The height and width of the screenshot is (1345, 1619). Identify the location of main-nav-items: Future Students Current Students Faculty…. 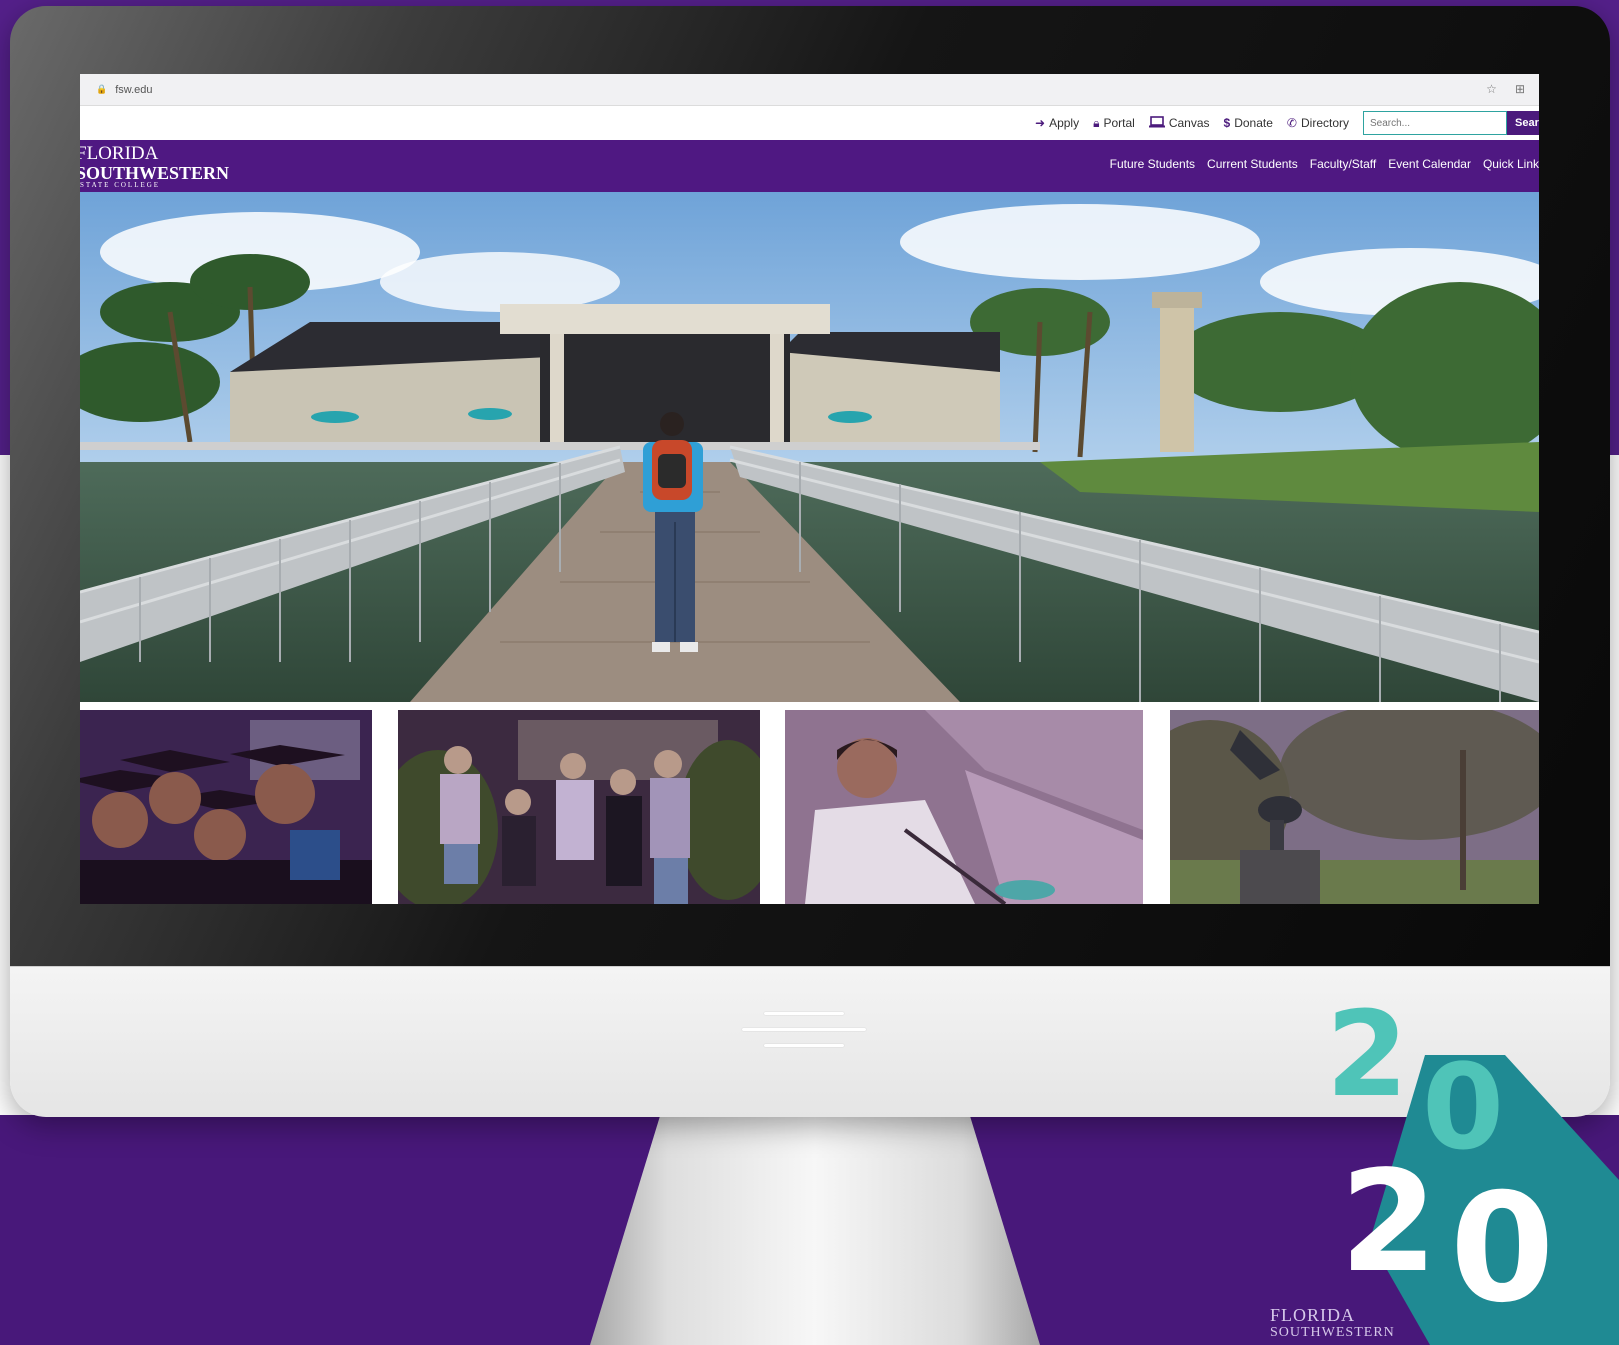
(1324, 164).